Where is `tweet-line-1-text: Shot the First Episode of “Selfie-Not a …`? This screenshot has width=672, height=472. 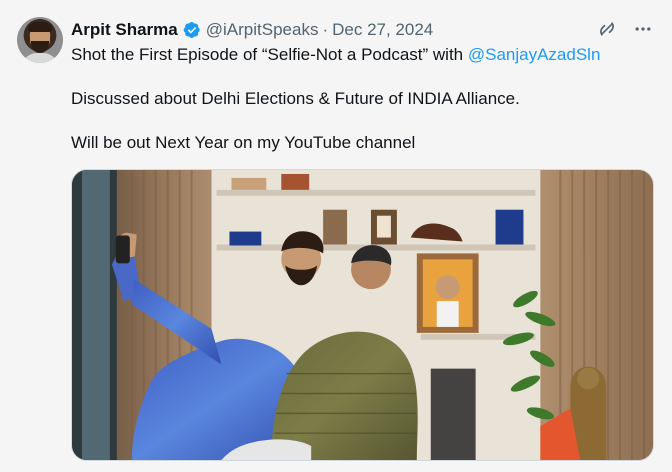
tweet-line-1-text: Shot the First Episode of “Selfie-Not a … is located at coordinates (269, 54).